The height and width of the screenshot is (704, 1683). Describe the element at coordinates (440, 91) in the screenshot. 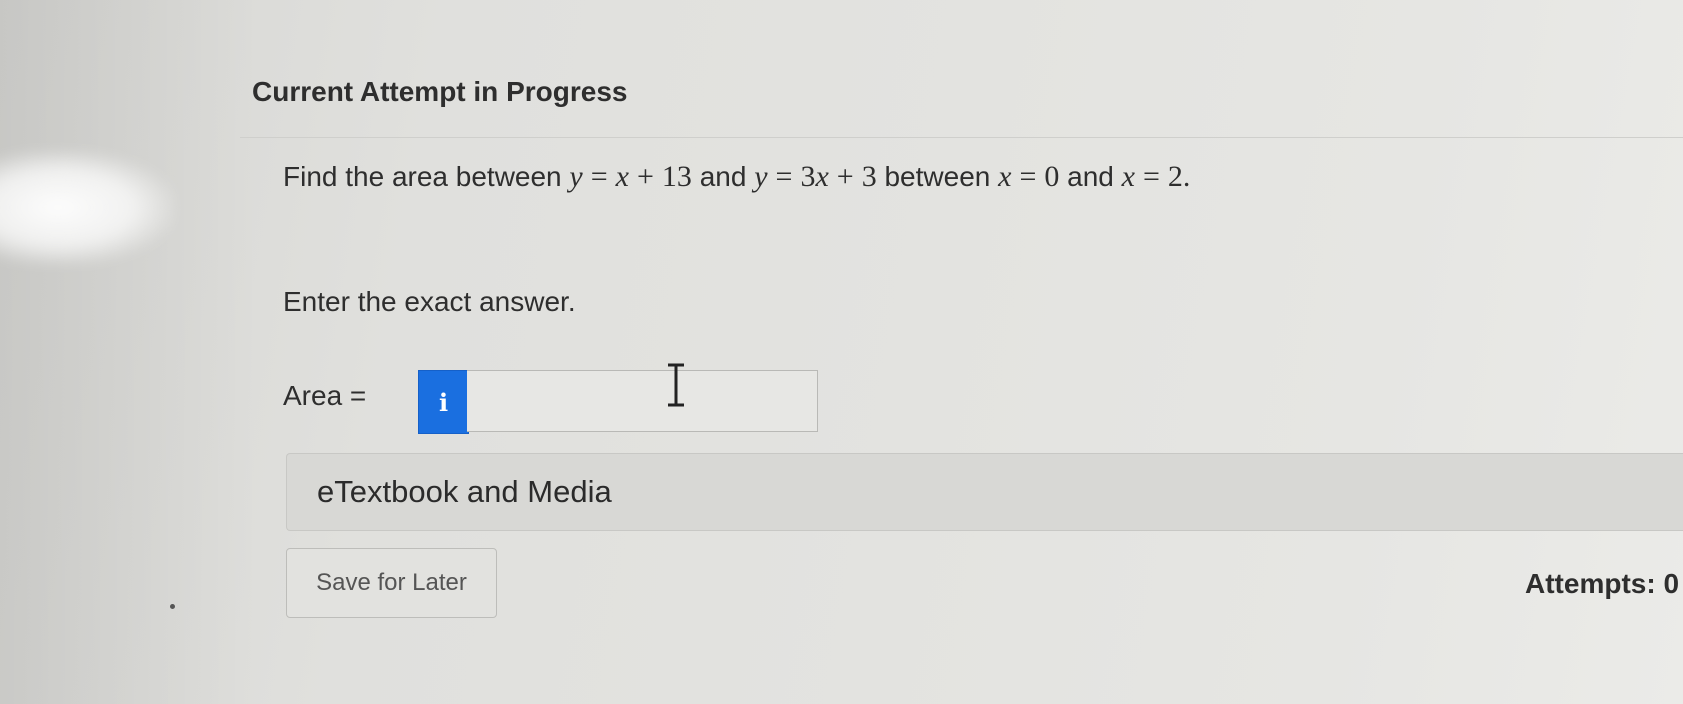

I see `page-title: Current Attempt in Progress` at that location.